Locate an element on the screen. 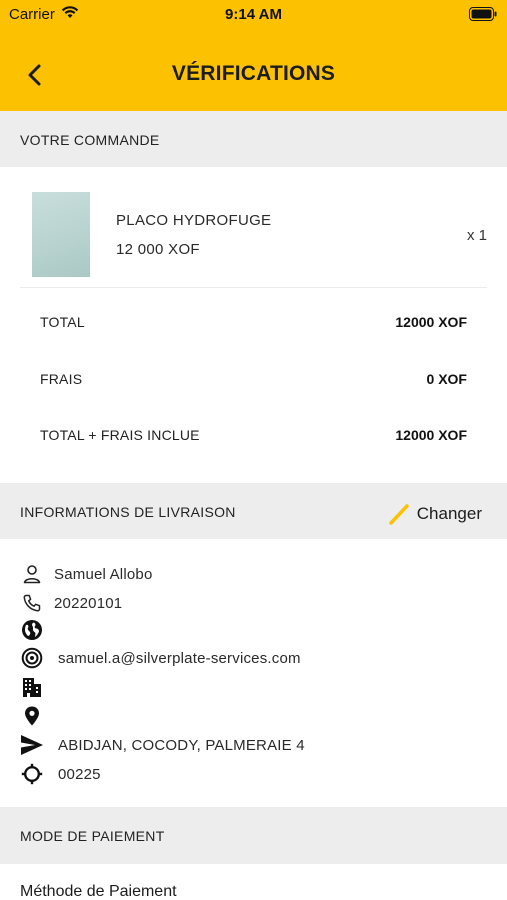  globe-icon is located at coordinates (32, 630).